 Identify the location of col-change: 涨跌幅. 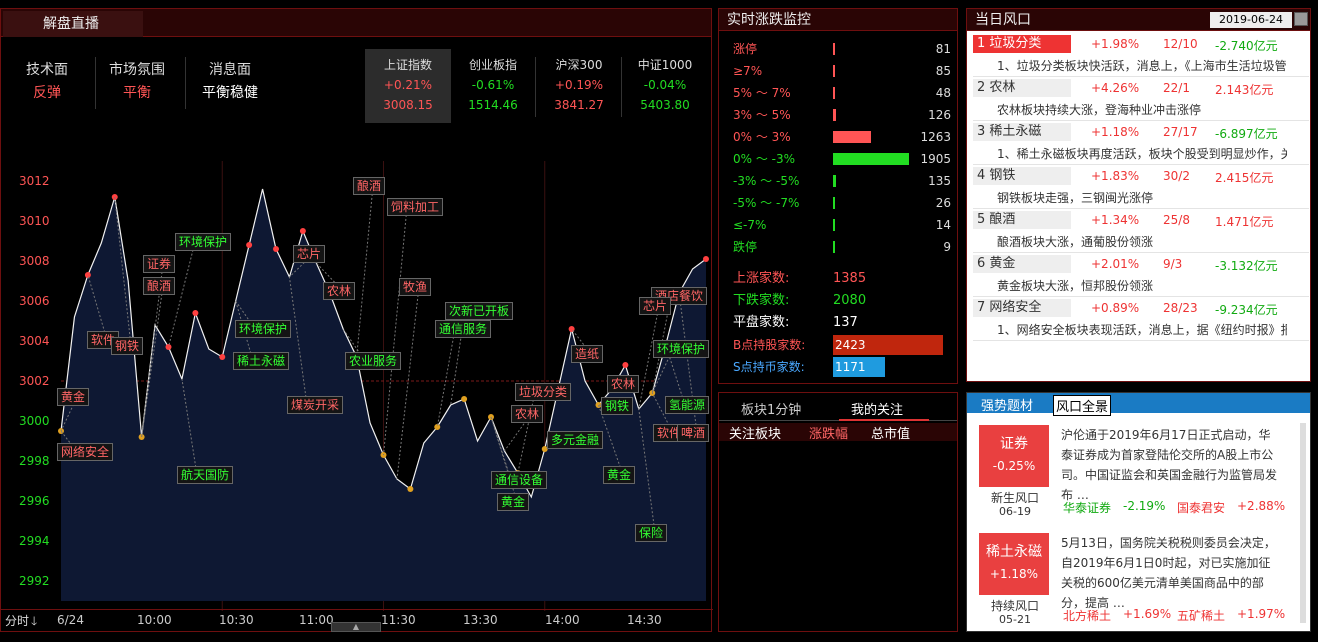
(828, 432).